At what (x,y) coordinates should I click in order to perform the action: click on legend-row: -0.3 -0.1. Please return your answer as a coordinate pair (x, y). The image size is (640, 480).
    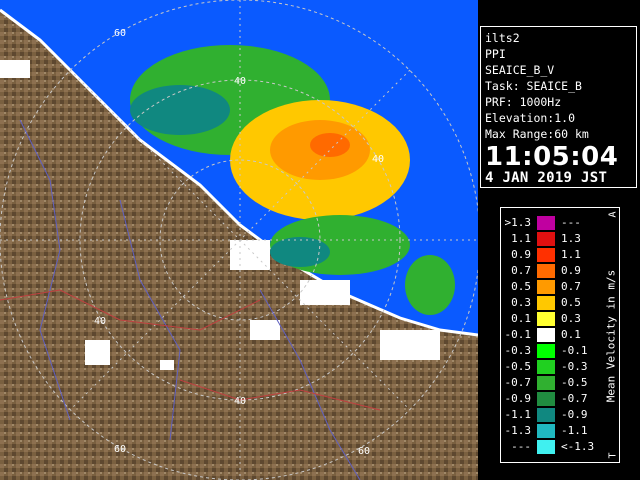
    Looking at the image, I should click on (551, 351).